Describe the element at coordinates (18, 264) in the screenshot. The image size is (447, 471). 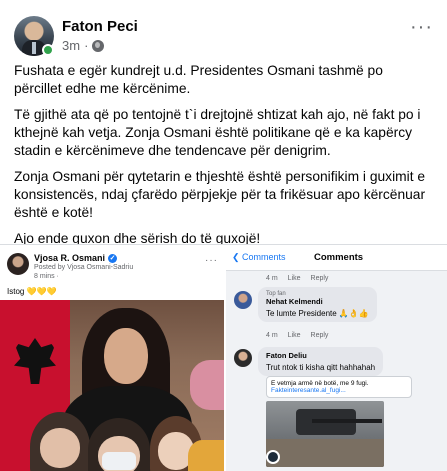
I see `shared-author-avatar` at that location.